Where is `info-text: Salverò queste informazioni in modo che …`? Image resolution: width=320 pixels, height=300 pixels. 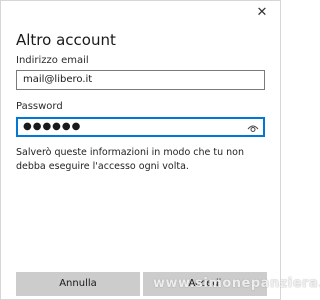
info-text: Salverò queste informazioni in modo che … is located at coordinates (130, 159).